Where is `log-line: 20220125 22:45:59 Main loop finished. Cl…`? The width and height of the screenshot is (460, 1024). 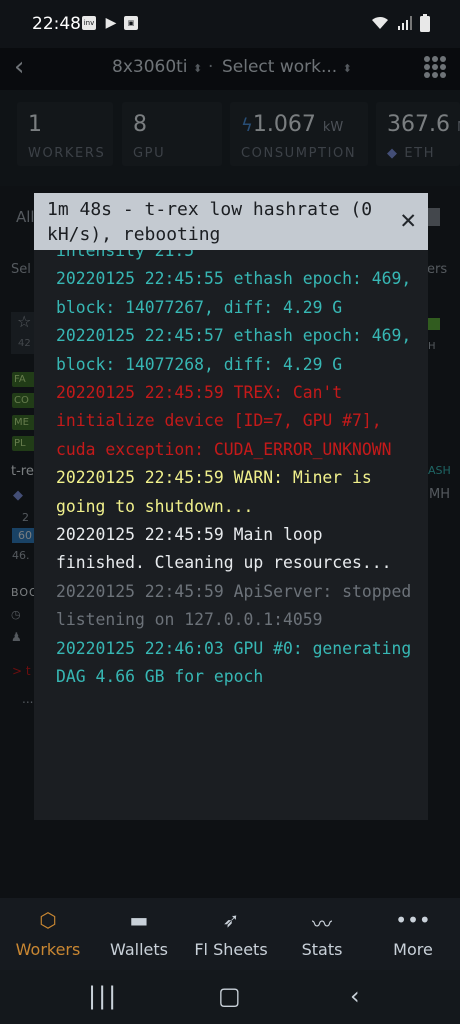 log-line: 20220125 22:45:59 Main loop finished. Cl… is located at coordinates (224, 549).